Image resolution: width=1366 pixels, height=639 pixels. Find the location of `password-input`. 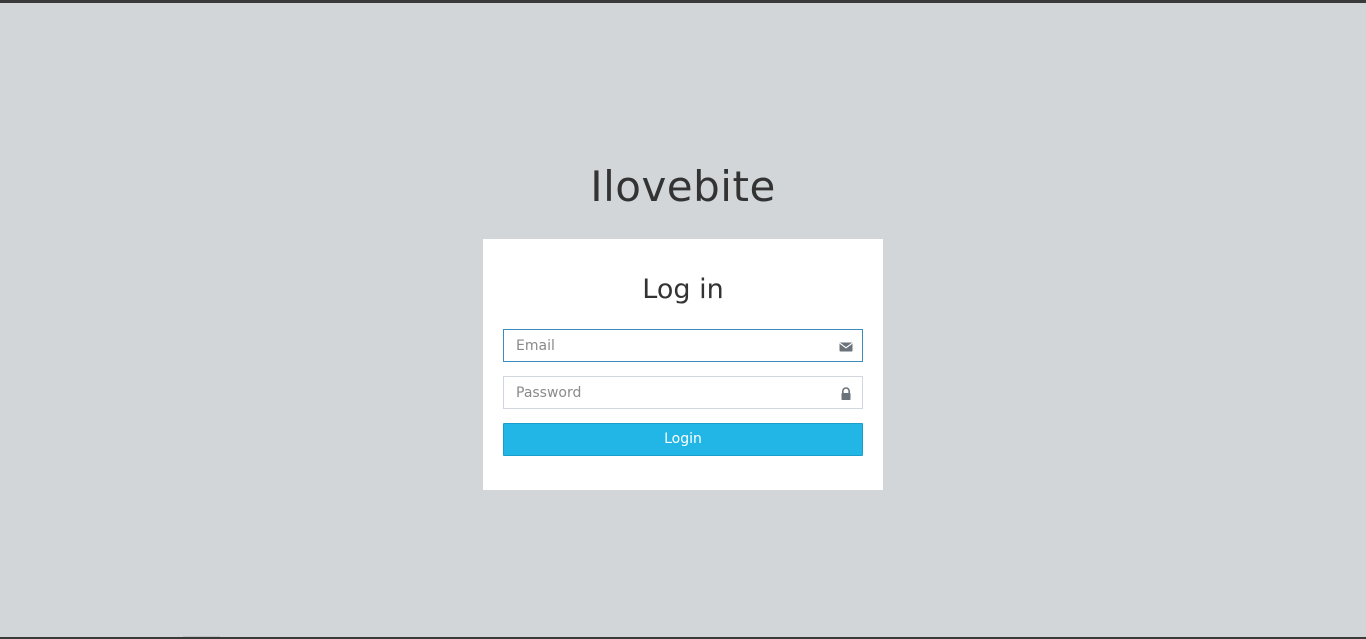

password-input is located at coordinates (683, 392).